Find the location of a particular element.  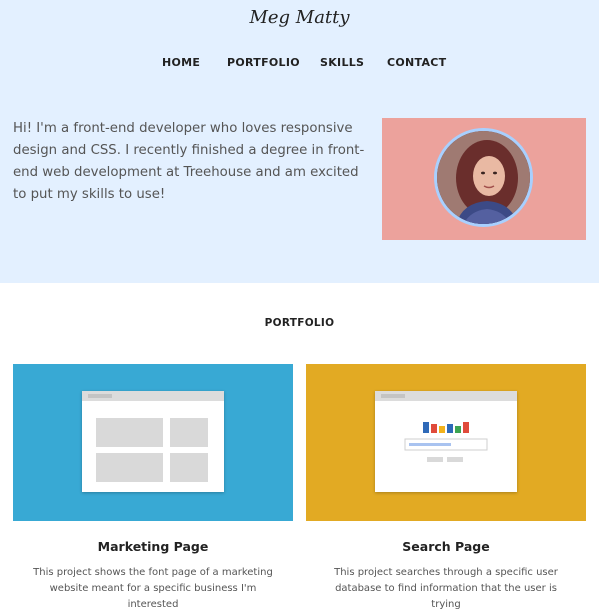

project-card-search is located at coordinates (446, 442).